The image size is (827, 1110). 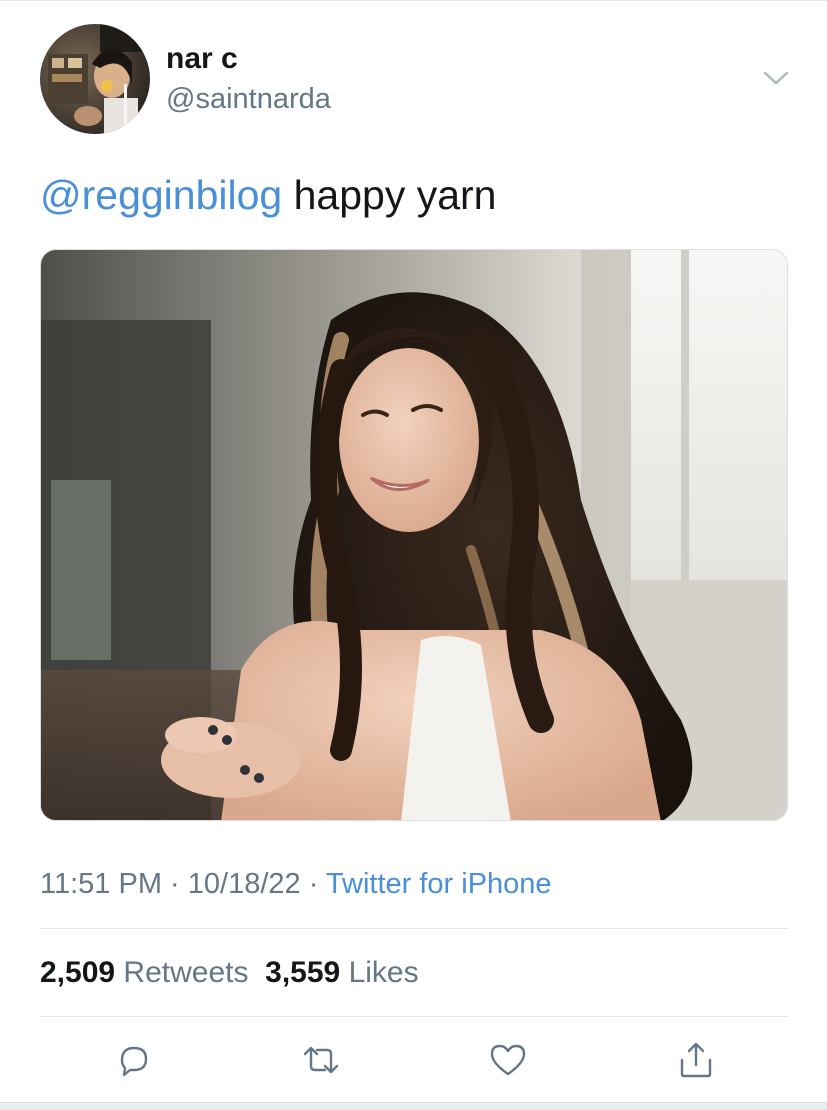 What do you see at coordinates (161, 195) in the screenshot?
I see `mention-link: @regginbilog` at bounding box center [161, 195].